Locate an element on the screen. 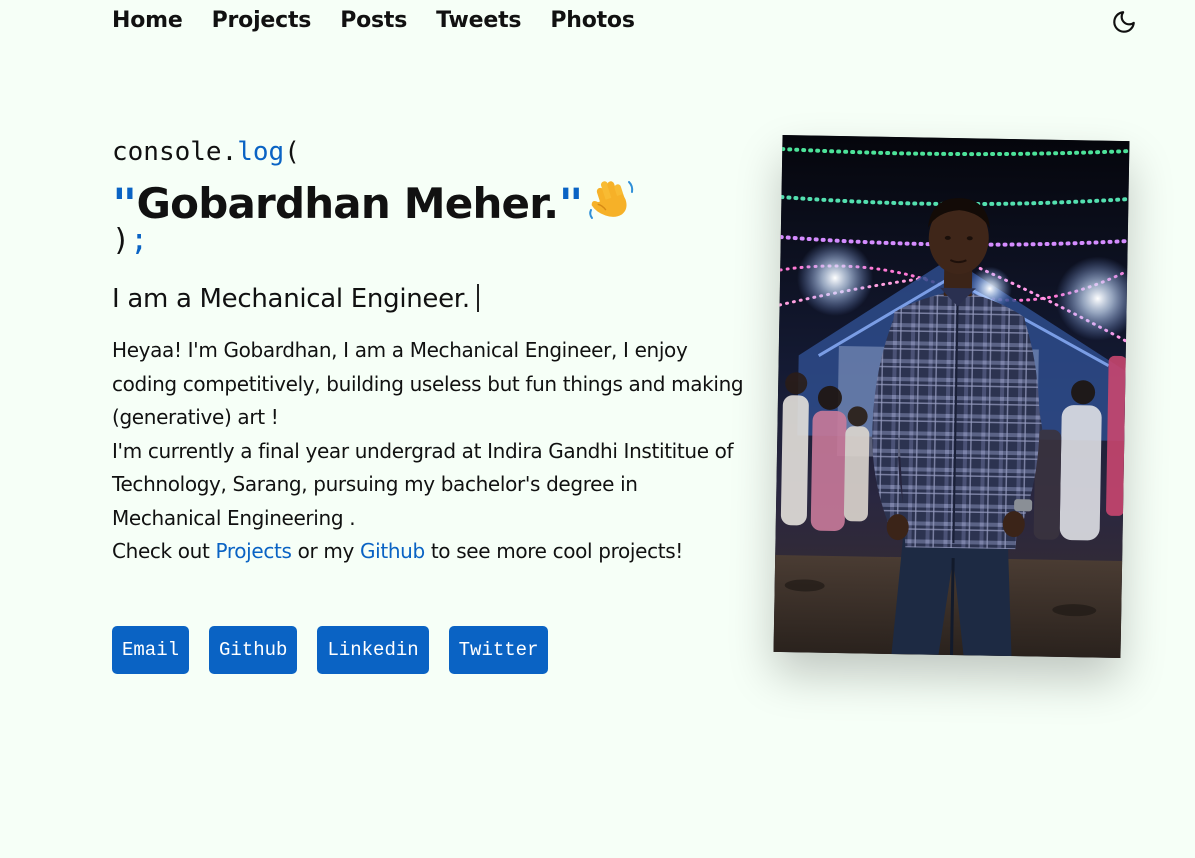  moon-icon is located at coordinates (1124, 22).